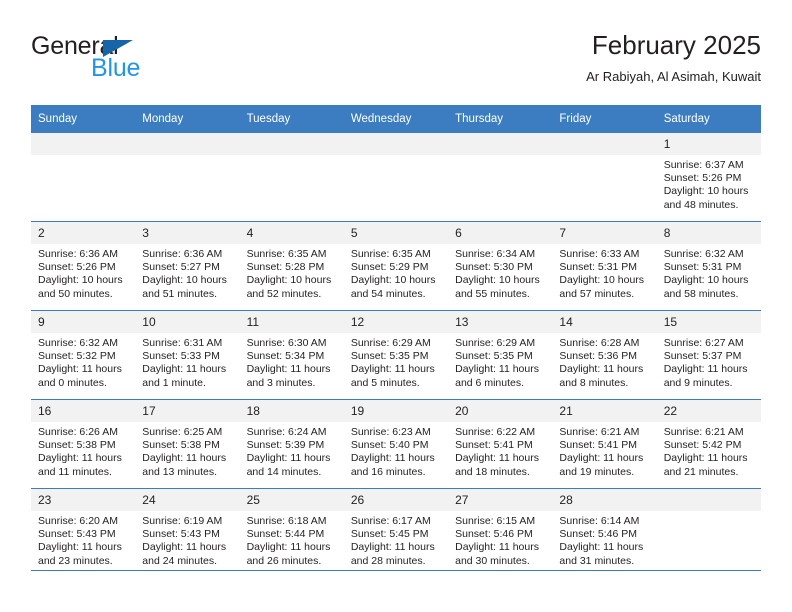  I want to click on general-blue-logo: General Blue, so click(141, 62).